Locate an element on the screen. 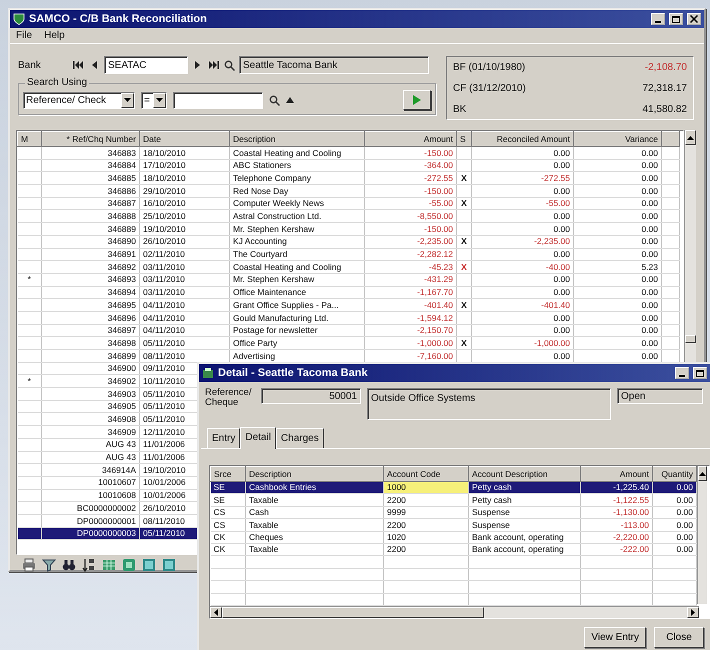 The image size is (710, 650). bank-code-field: SEATAC is located at coordinates (146, 65).